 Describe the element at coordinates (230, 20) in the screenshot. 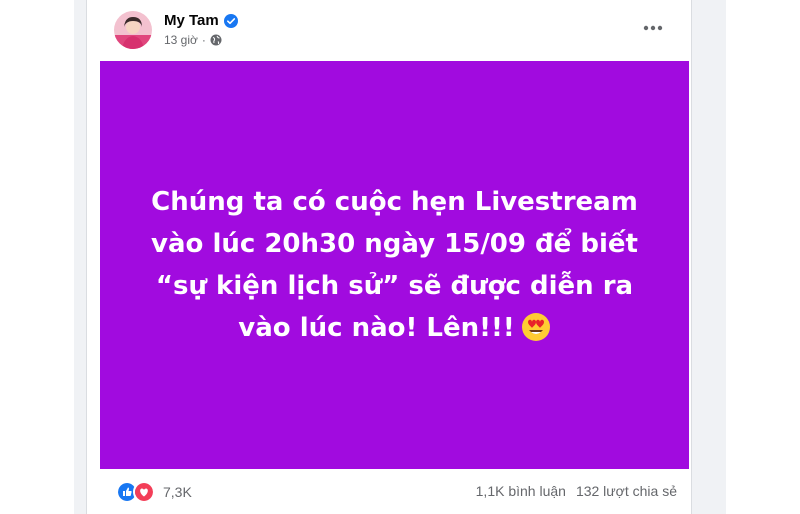

I see `verified-badge-icon` at that location.